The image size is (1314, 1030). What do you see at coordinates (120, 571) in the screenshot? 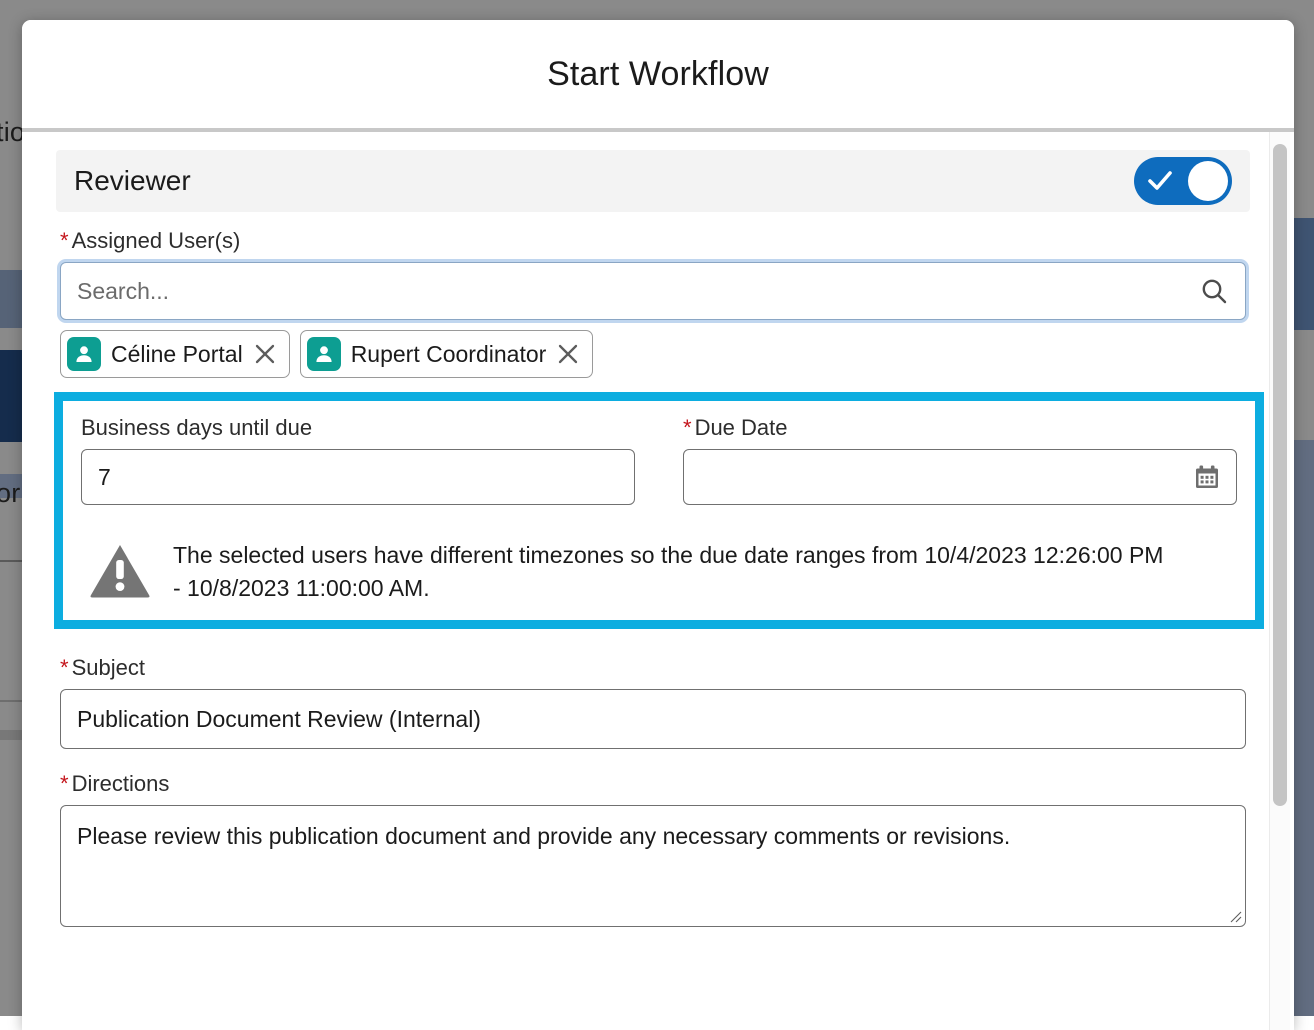
I see `warning-triangle-icon` at bounding box center [120, 571].